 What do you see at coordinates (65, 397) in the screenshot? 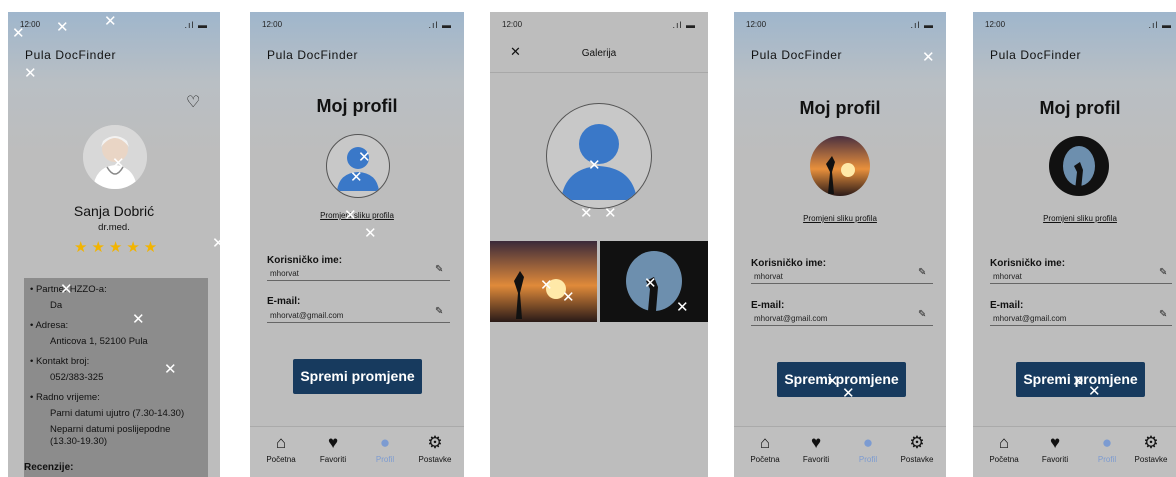
I see `detail-label-hours: • Radno vrijeme:` at bounding box center [65, 397].